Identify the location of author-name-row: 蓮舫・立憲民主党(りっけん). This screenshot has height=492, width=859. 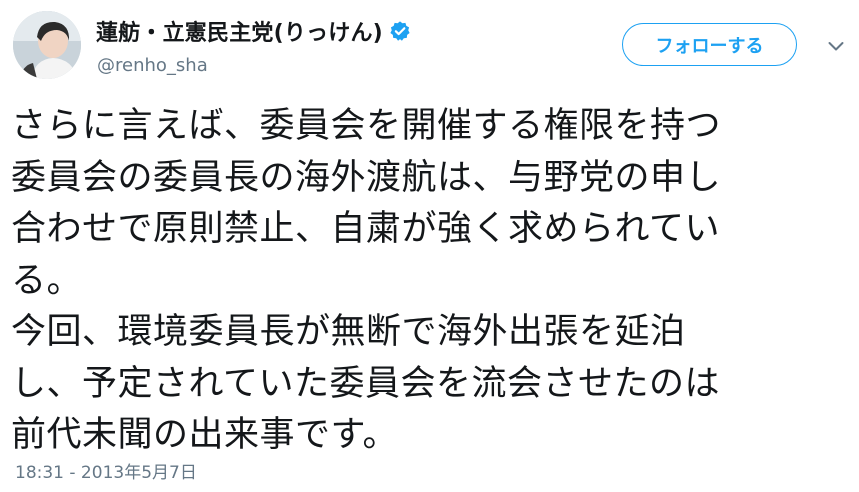
(253, 31).